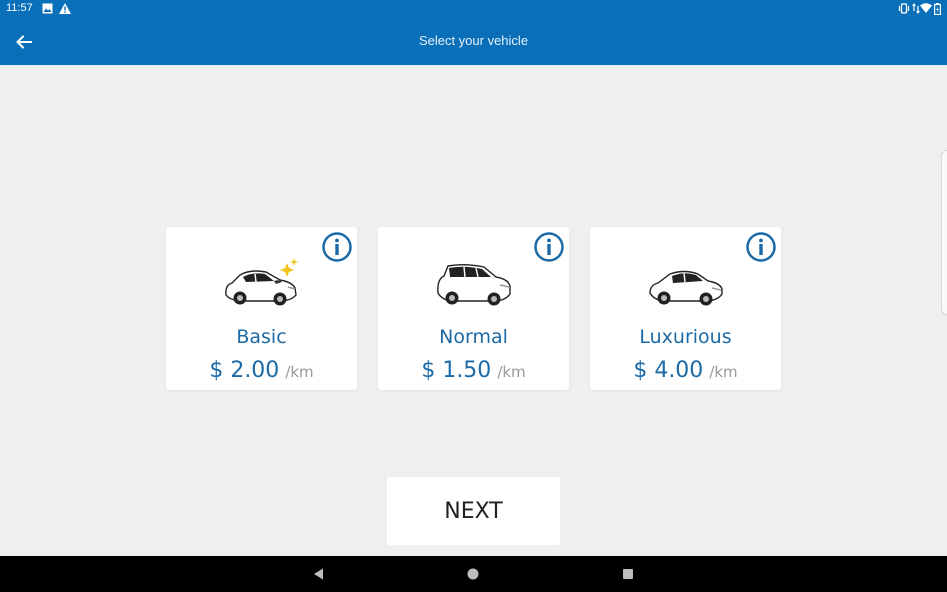  I want to click on battery-icon, so click(937, 9).